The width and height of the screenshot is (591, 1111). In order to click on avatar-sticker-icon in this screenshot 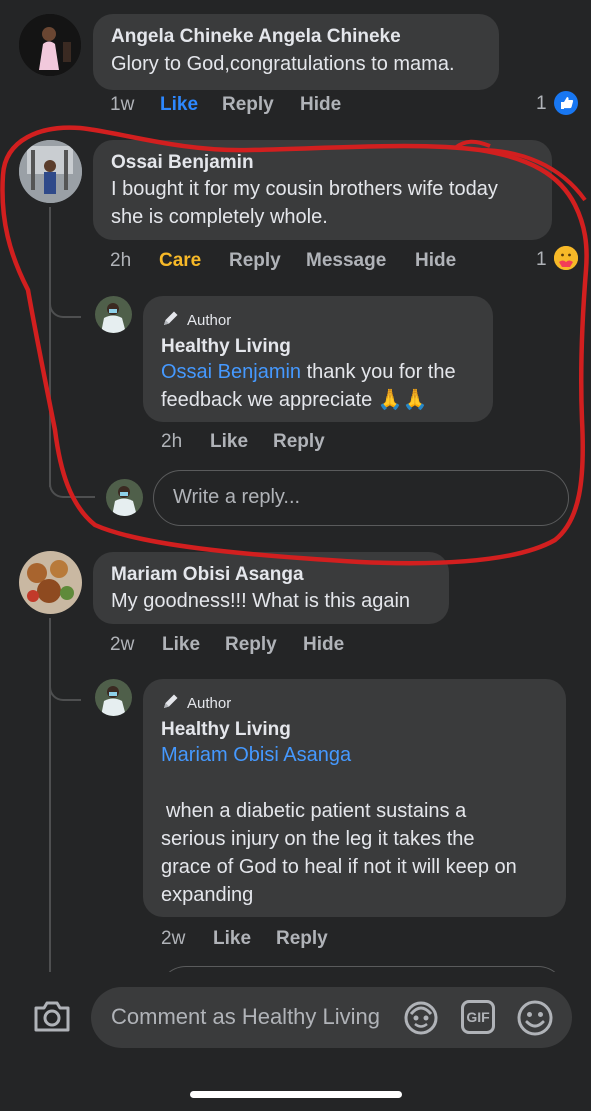, I will do `click(421, 1018)`.